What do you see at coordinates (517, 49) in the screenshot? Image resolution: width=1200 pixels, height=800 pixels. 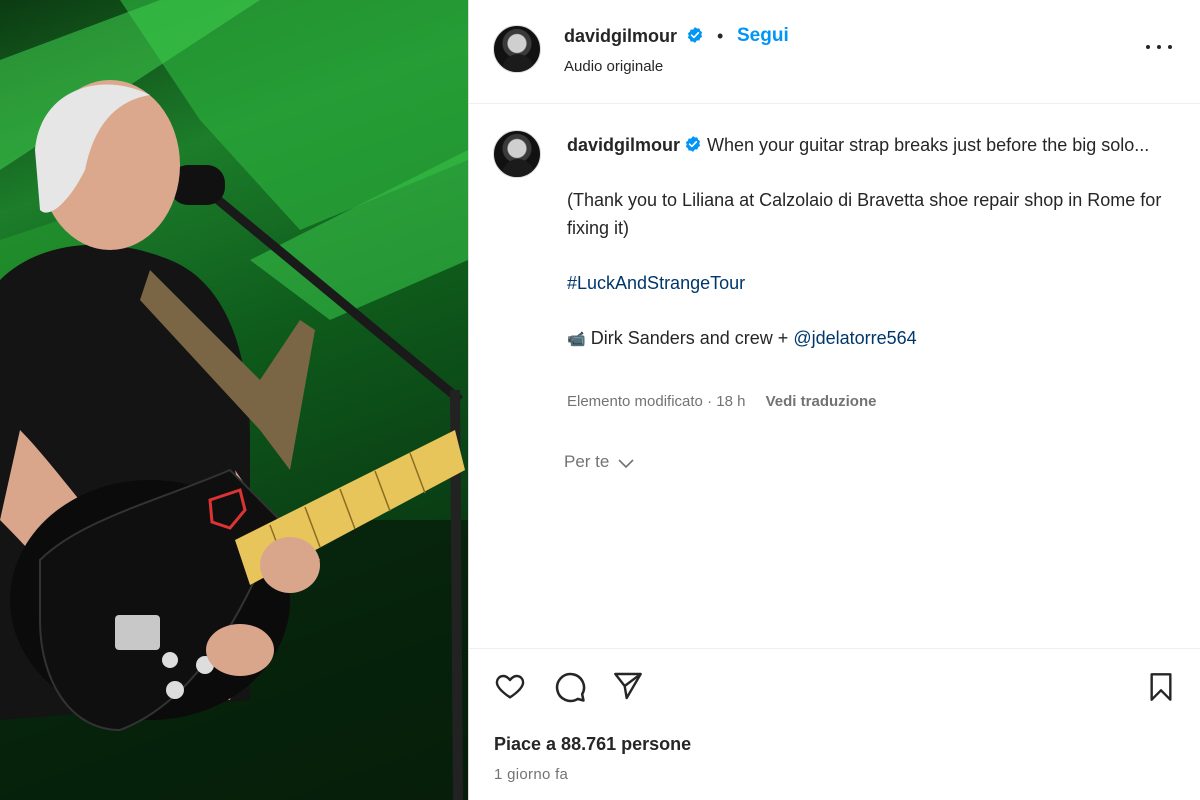 I see `author-avatar` at bounding box center [517, 49].